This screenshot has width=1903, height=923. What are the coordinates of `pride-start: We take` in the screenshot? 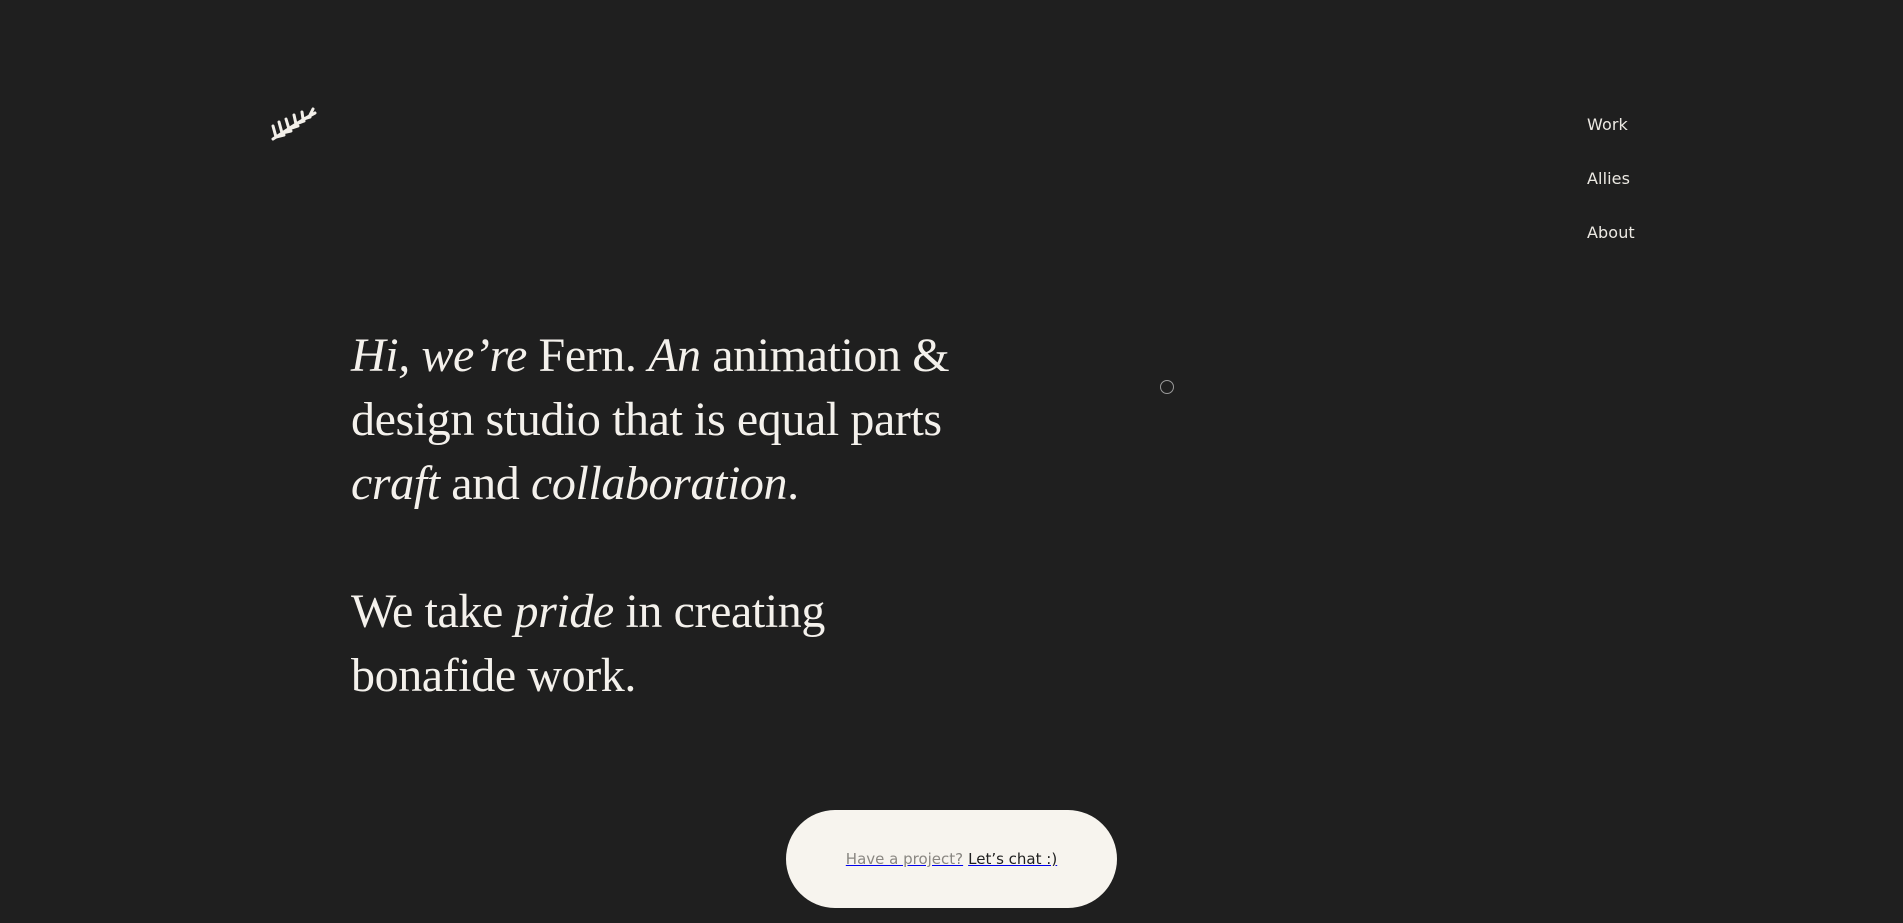 It's located at (433, 611).